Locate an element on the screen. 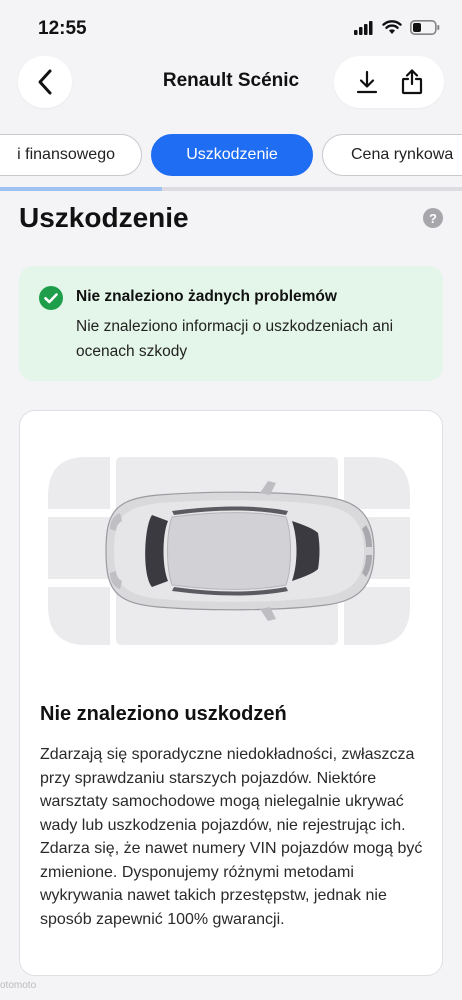  tab-scroll-track is located at coordinates (231, 189).